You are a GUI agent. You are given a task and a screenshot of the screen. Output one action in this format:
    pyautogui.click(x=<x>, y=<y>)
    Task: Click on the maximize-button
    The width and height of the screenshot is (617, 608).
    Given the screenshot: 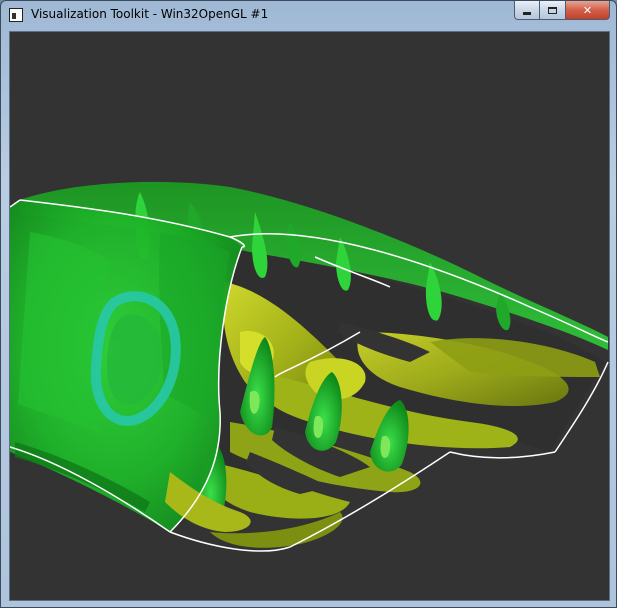 What is the action you would take?
    pyautogui.click(x=553, y=10)
    